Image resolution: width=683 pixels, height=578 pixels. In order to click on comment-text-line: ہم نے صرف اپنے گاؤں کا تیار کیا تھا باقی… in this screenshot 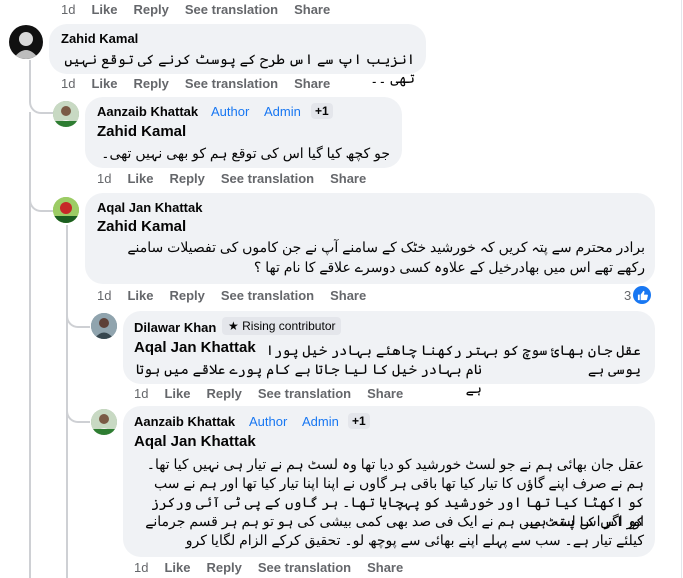, I will do `click(399, 483)`.